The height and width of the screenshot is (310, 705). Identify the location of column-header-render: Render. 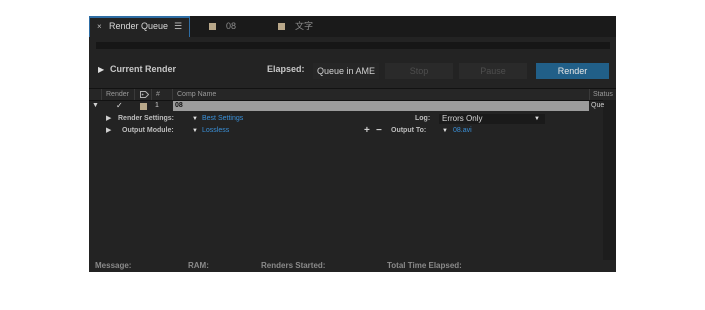
(117, 94).